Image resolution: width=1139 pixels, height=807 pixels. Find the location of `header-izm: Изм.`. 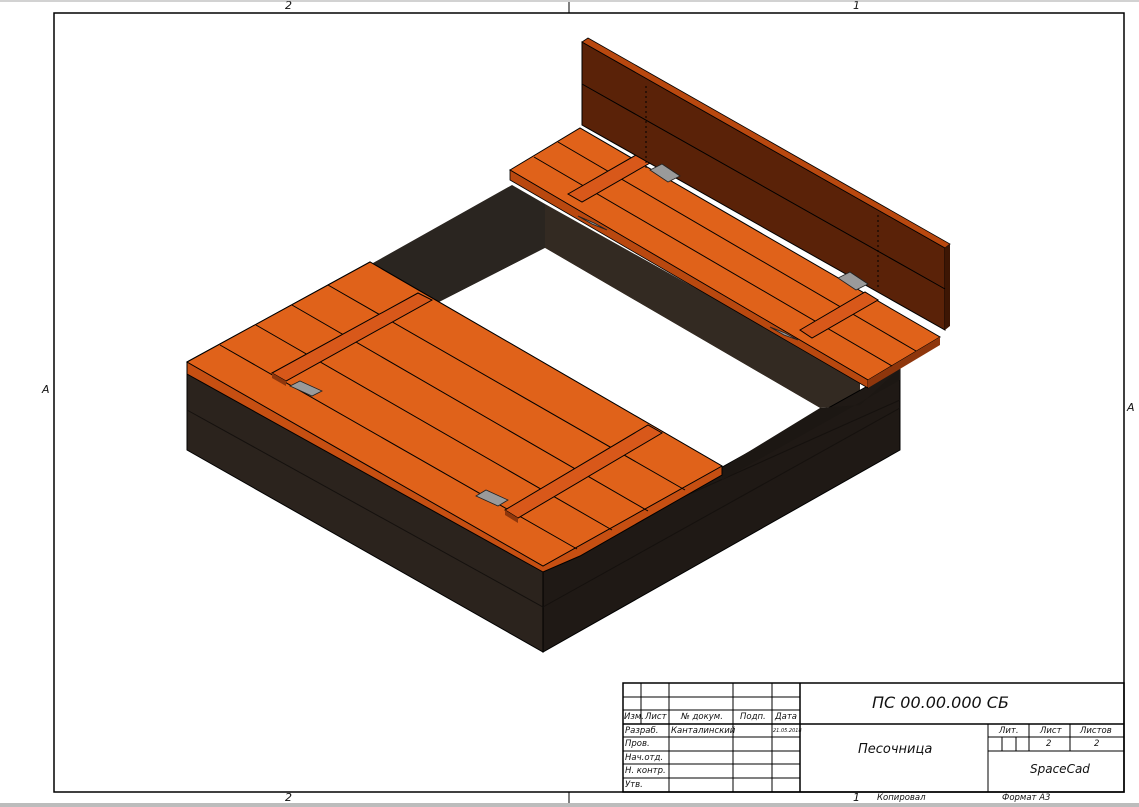

header-izm: Изм. is located at coordinates (634, 717).